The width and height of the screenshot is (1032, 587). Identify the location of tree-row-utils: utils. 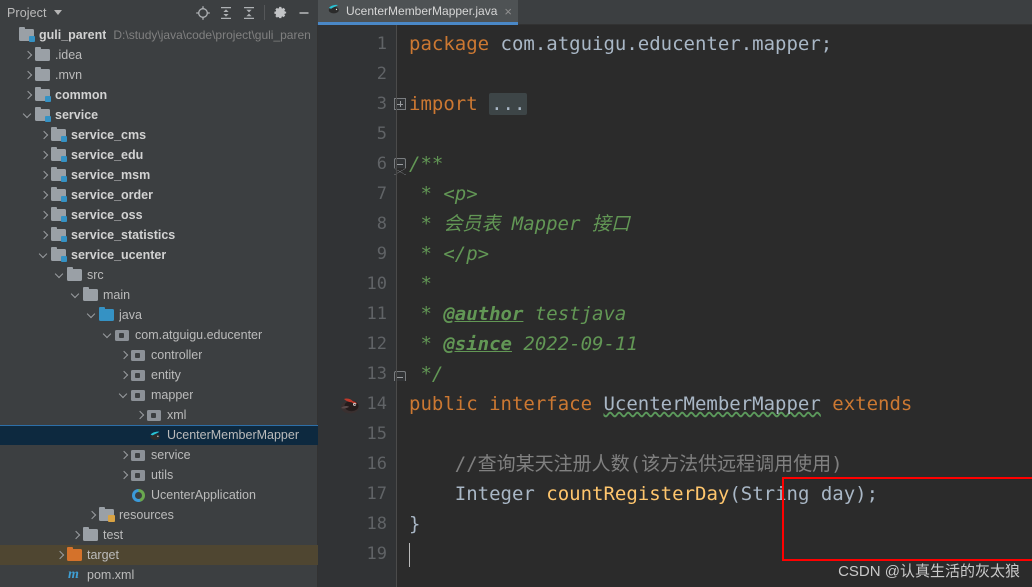
(159, 475).